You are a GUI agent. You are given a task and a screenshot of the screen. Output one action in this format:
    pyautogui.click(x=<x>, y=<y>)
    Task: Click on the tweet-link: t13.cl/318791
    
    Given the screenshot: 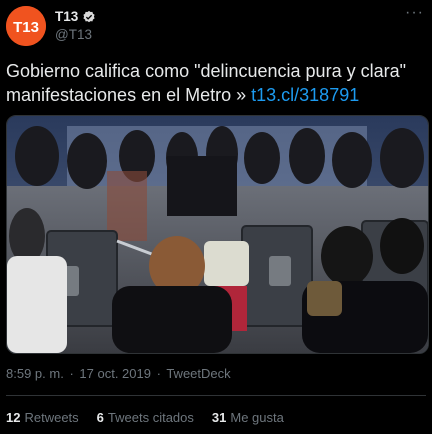 What is the action you would take?
    pyautogui.click(x=305, y=95)
    